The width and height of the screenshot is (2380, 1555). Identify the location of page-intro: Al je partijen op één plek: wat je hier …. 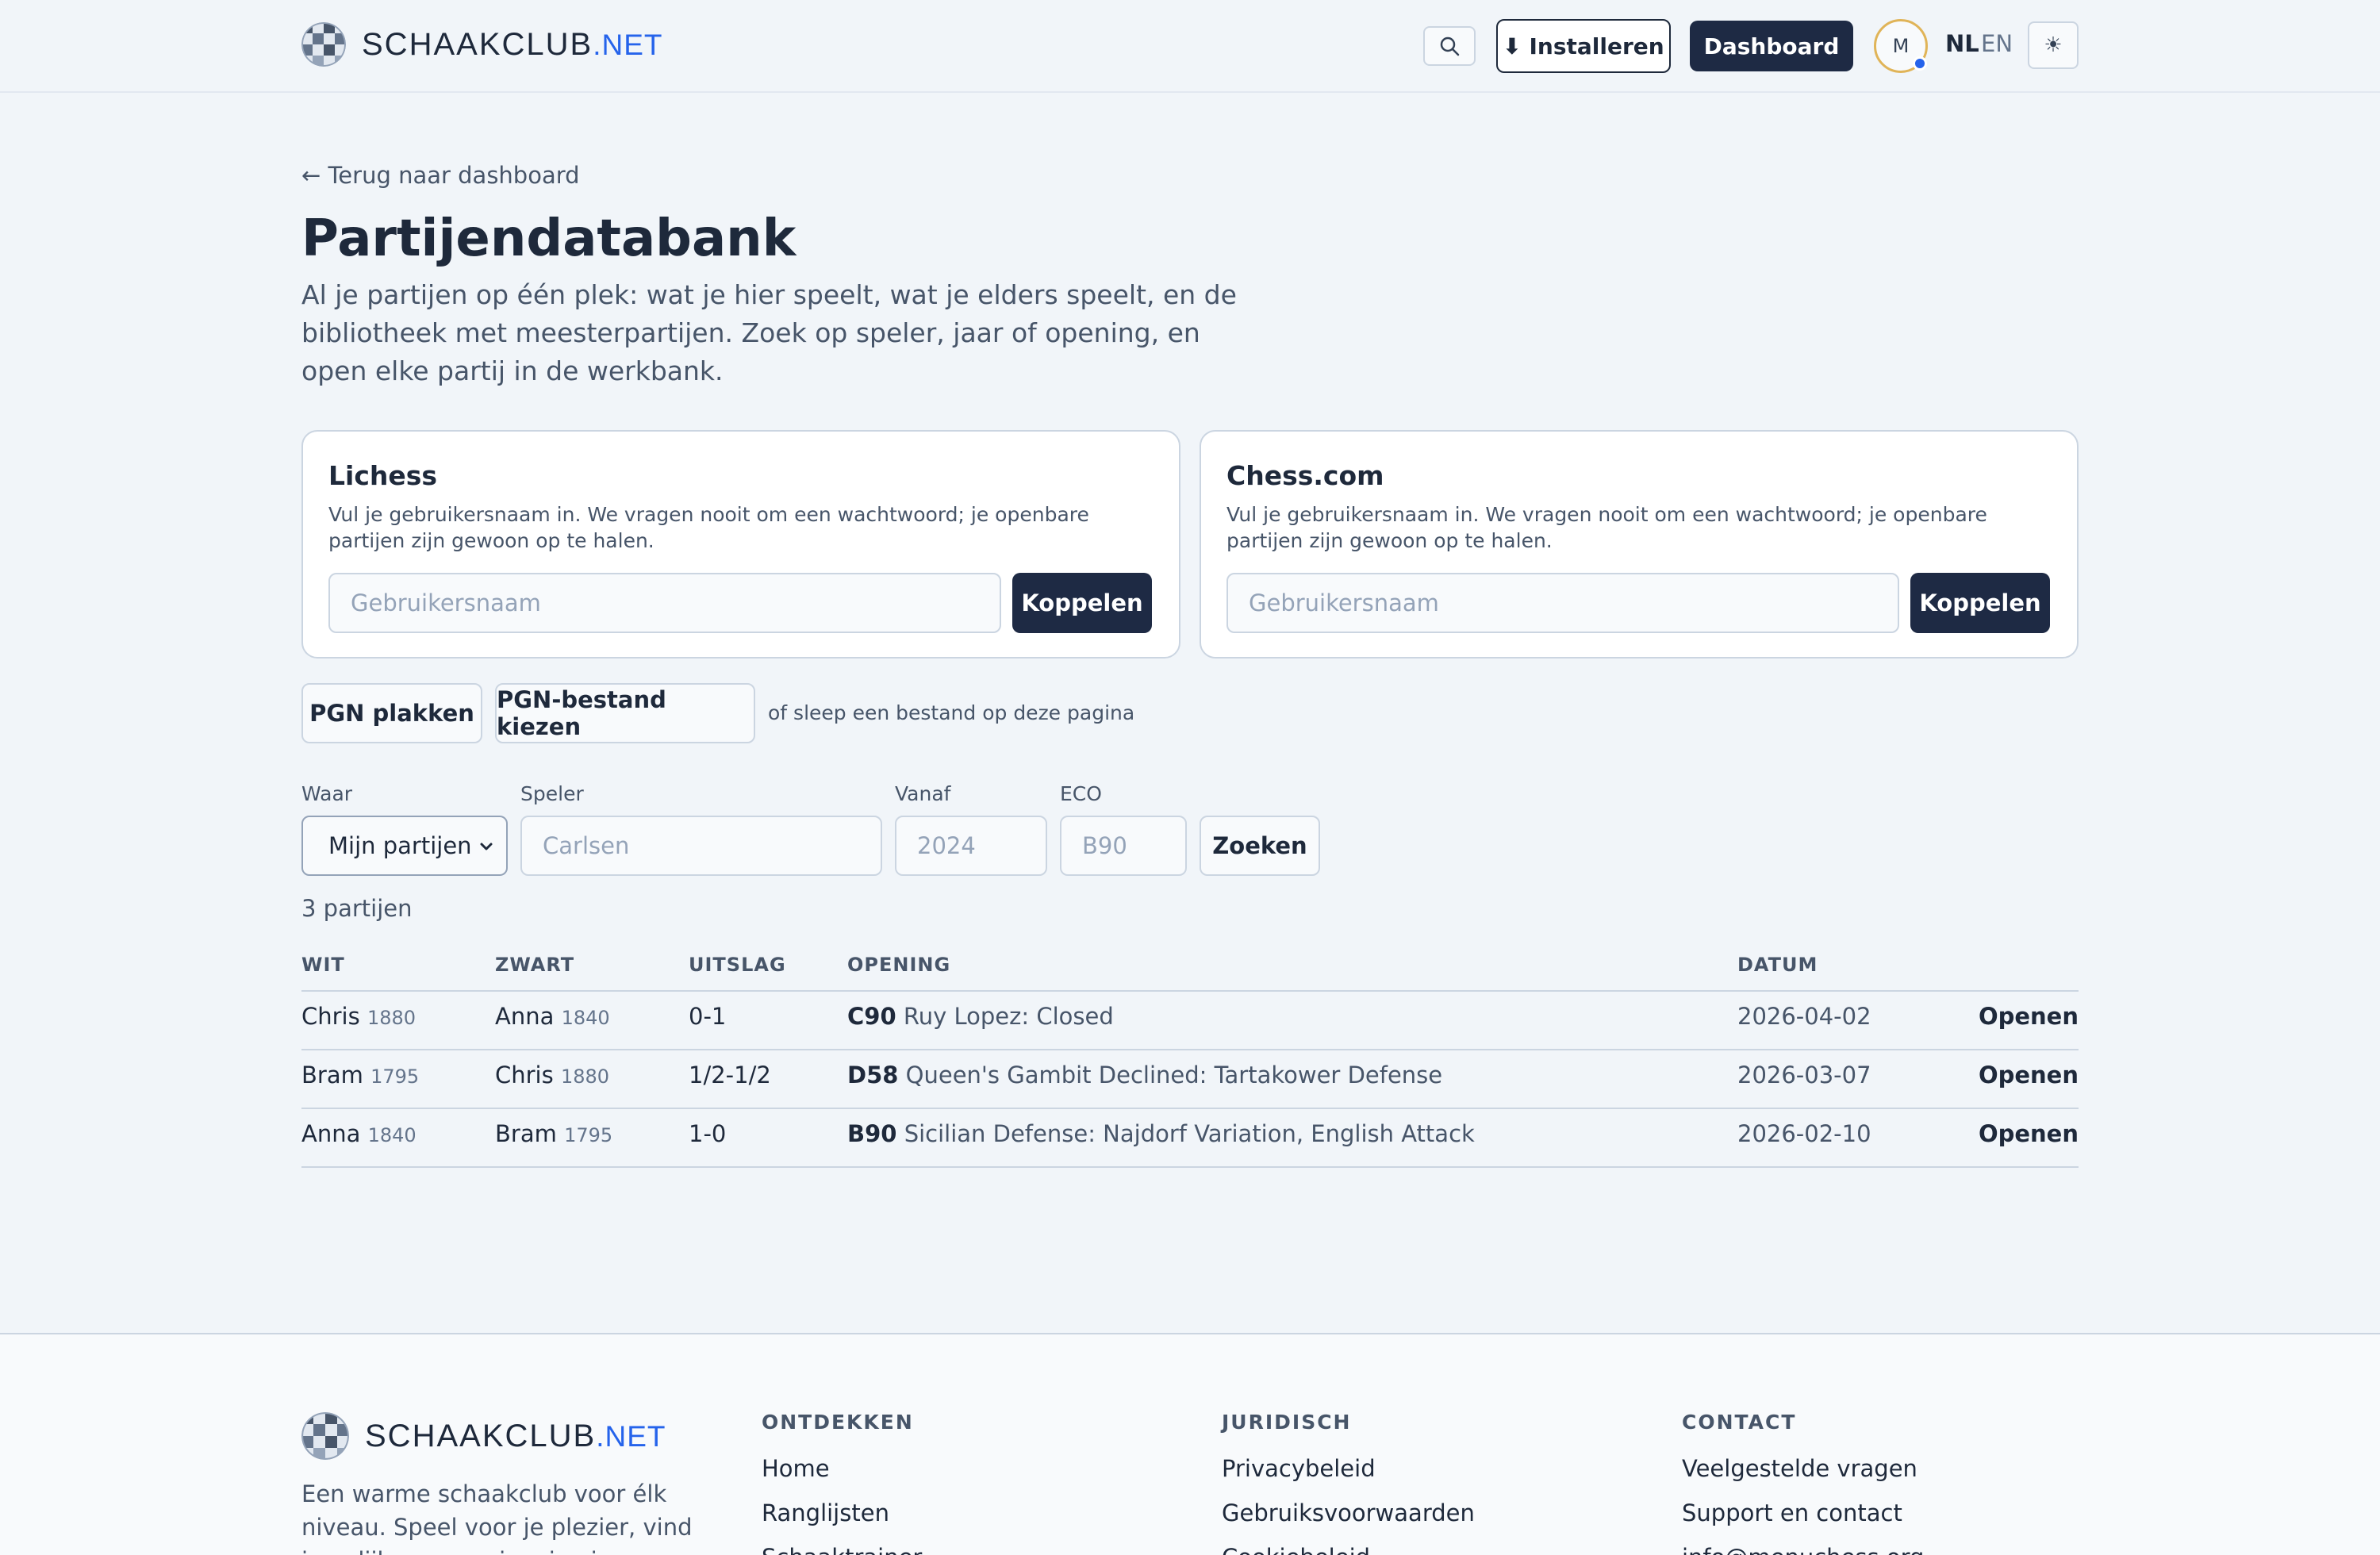
(769, 333).